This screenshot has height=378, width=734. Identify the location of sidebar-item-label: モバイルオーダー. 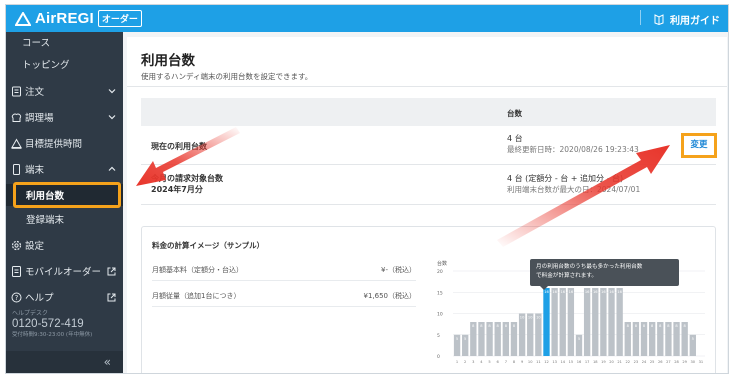
(63, 272).